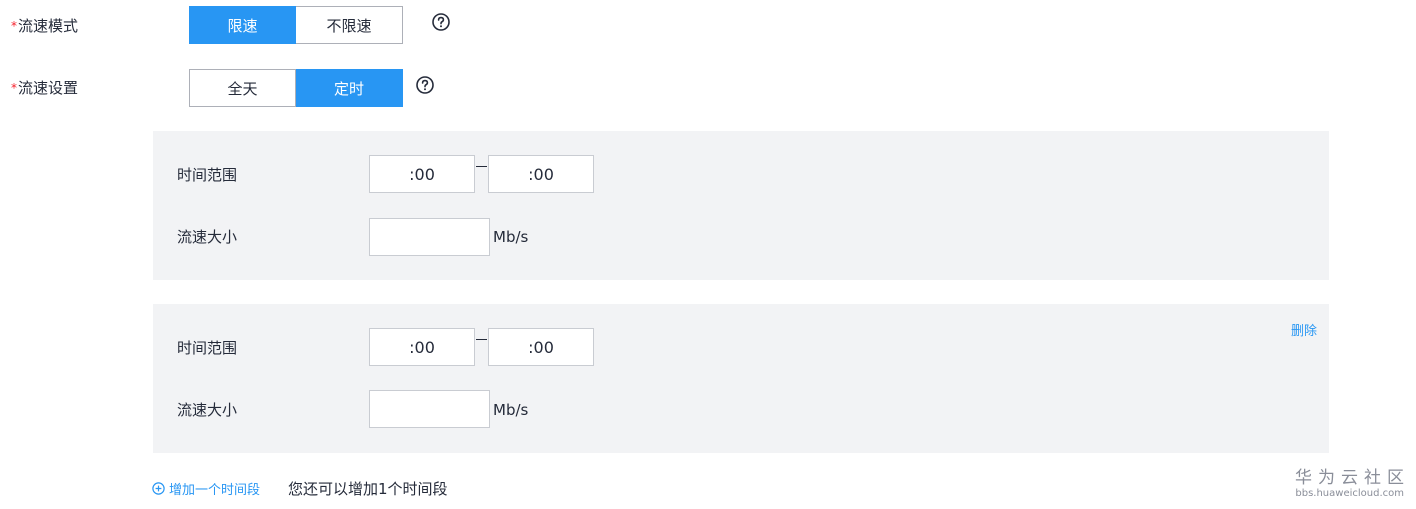 The image size is (1416, 509). I want to click on schedule-all-day-button: 全天, so click(242, 88).